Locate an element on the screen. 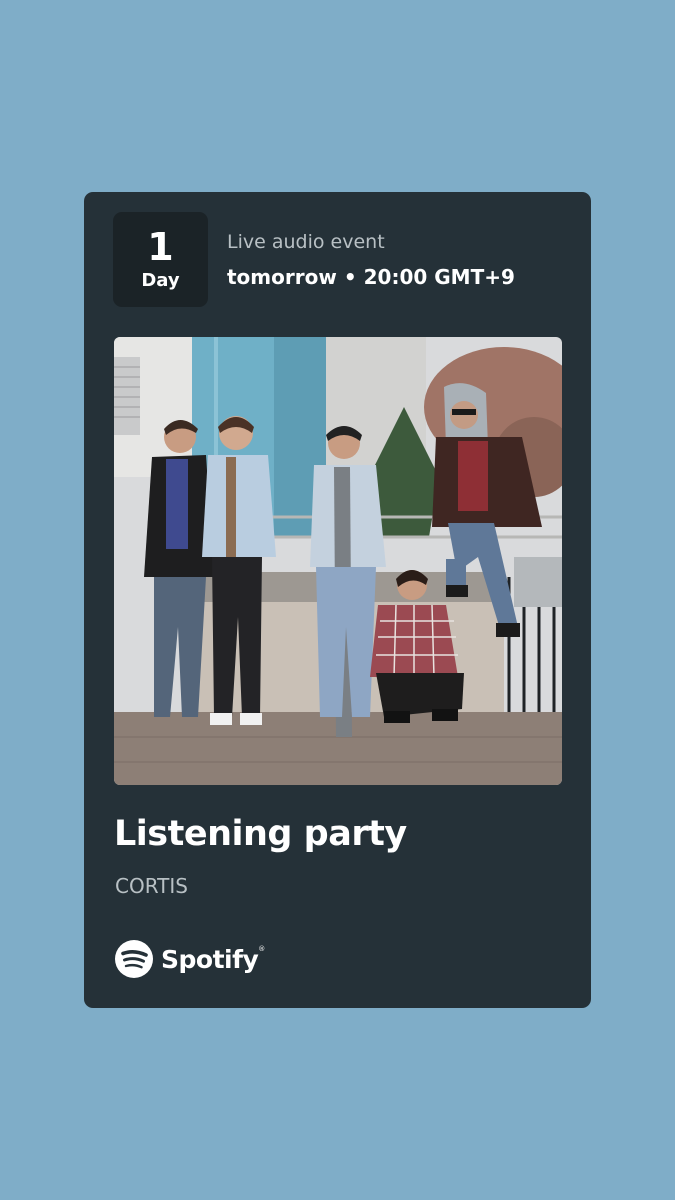 The height and width of the screenshot is (1200, 675). event-time: 20:00 GMT+9 is located at coordinates (439, 277).